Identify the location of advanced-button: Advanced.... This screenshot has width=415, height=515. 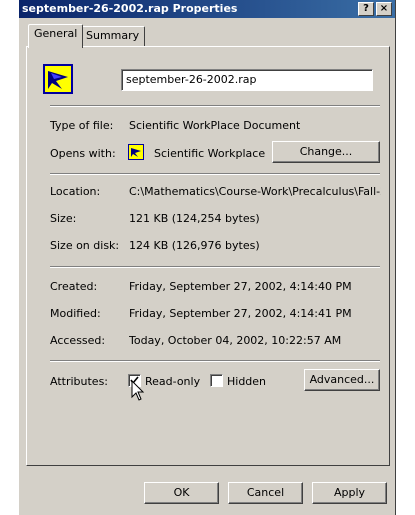
(342, 380).